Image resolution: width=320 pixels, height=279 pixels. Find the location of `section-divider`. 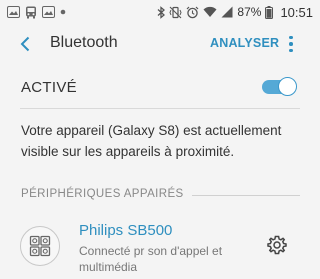

section-divider is located at coordinates (246, 195).